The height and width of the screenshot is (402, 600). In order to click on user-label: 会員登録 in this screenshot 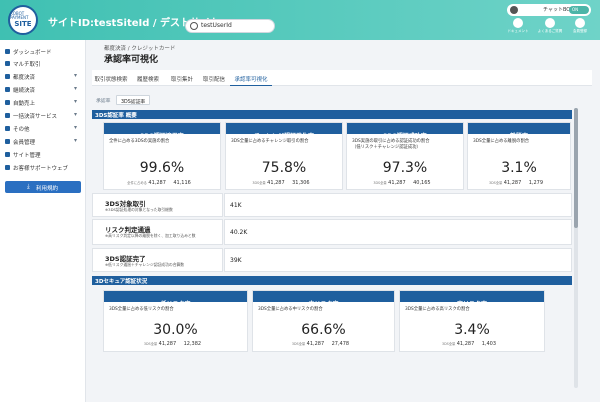, I will do `click(580, 31)`.